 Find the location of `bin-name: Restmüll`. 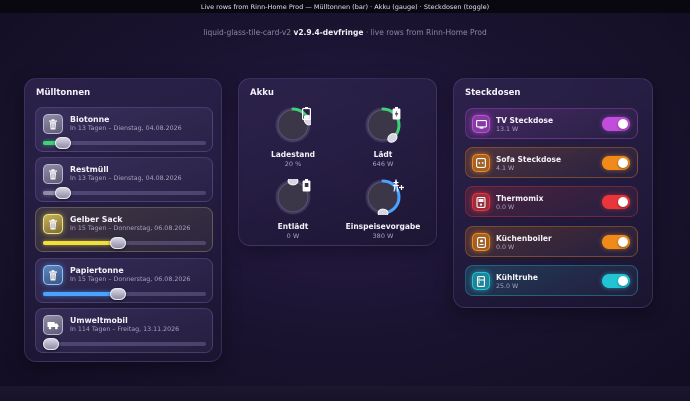

bin-name: Restmüll is located at coordinates (89, 169).